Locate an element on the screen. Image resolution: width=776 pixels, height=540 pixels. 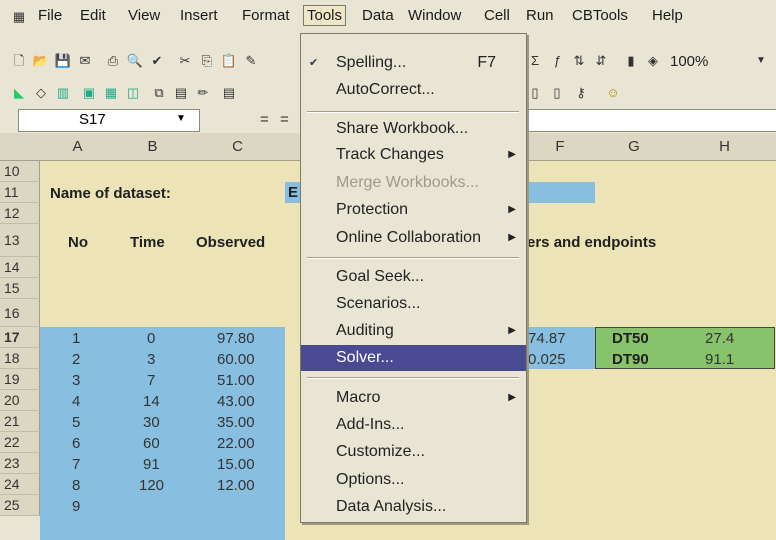
menu-window: Window is located at coordinates (434, 15).